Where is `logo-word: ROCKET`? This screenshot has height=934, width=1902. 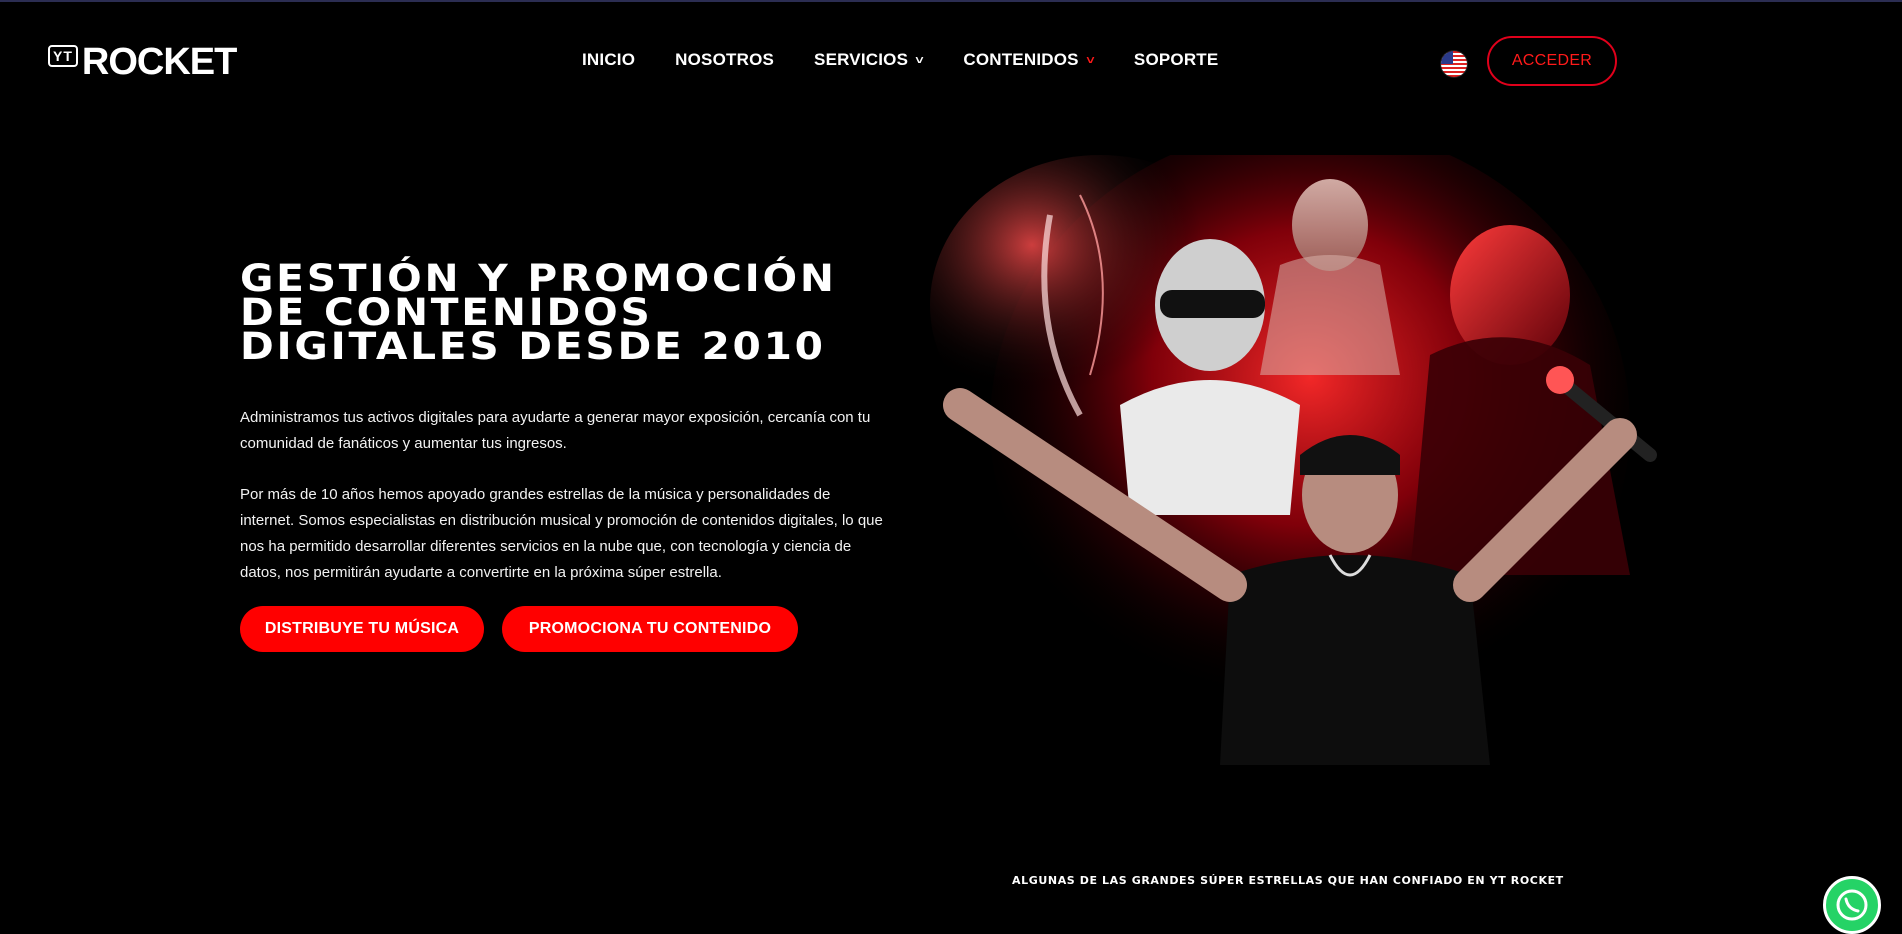
logo-word: ROCKET is located at coordinates (159, 62).